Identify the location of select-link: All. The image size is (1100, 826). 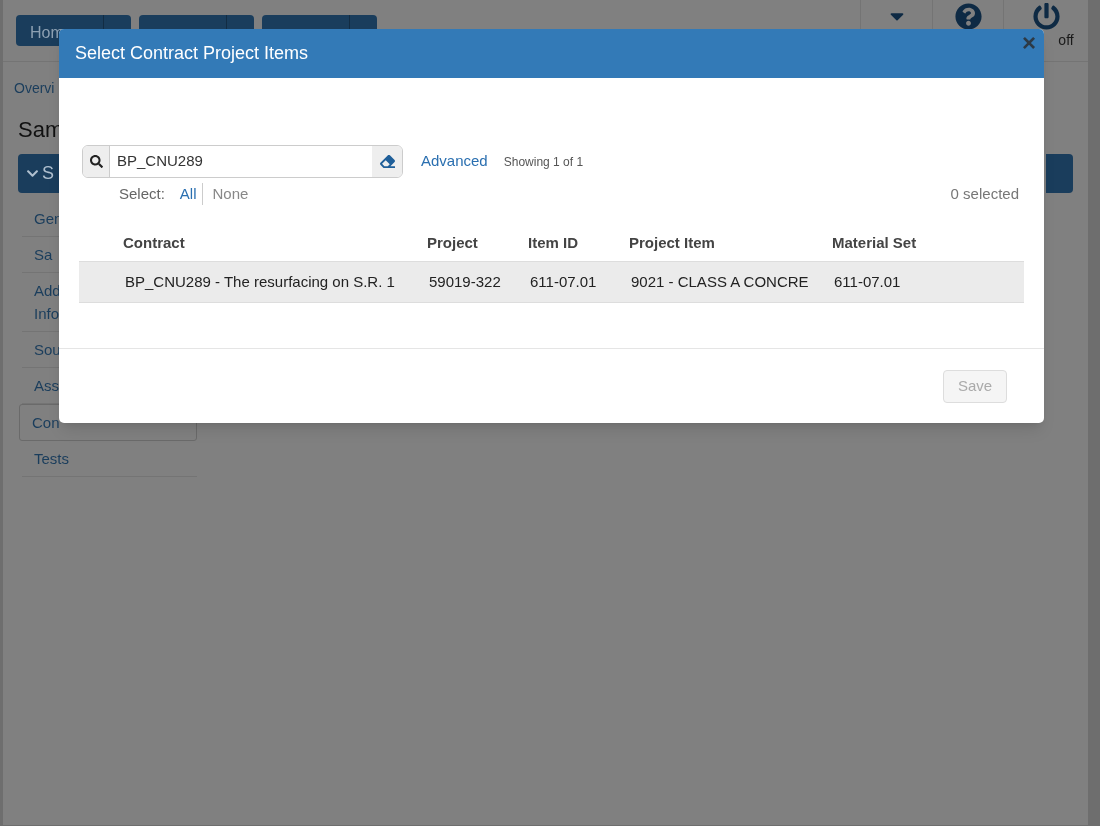
(190, 194).